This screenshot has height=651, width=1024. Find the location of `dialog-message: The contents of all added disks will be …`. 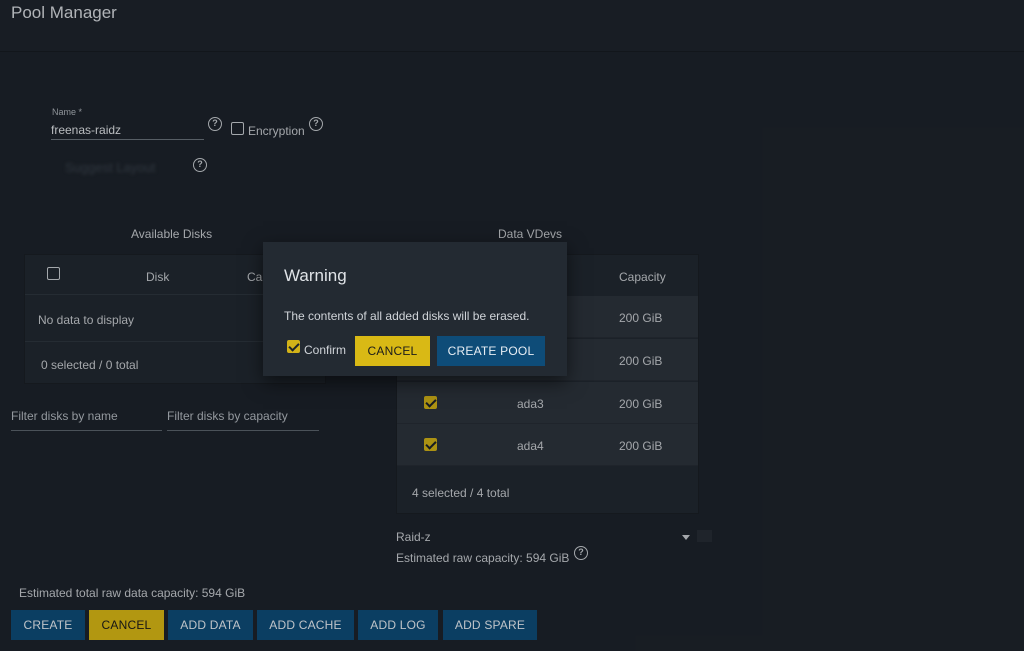

dialog-message: The contents of all added disks will be … is located at coordinates (407, 316).